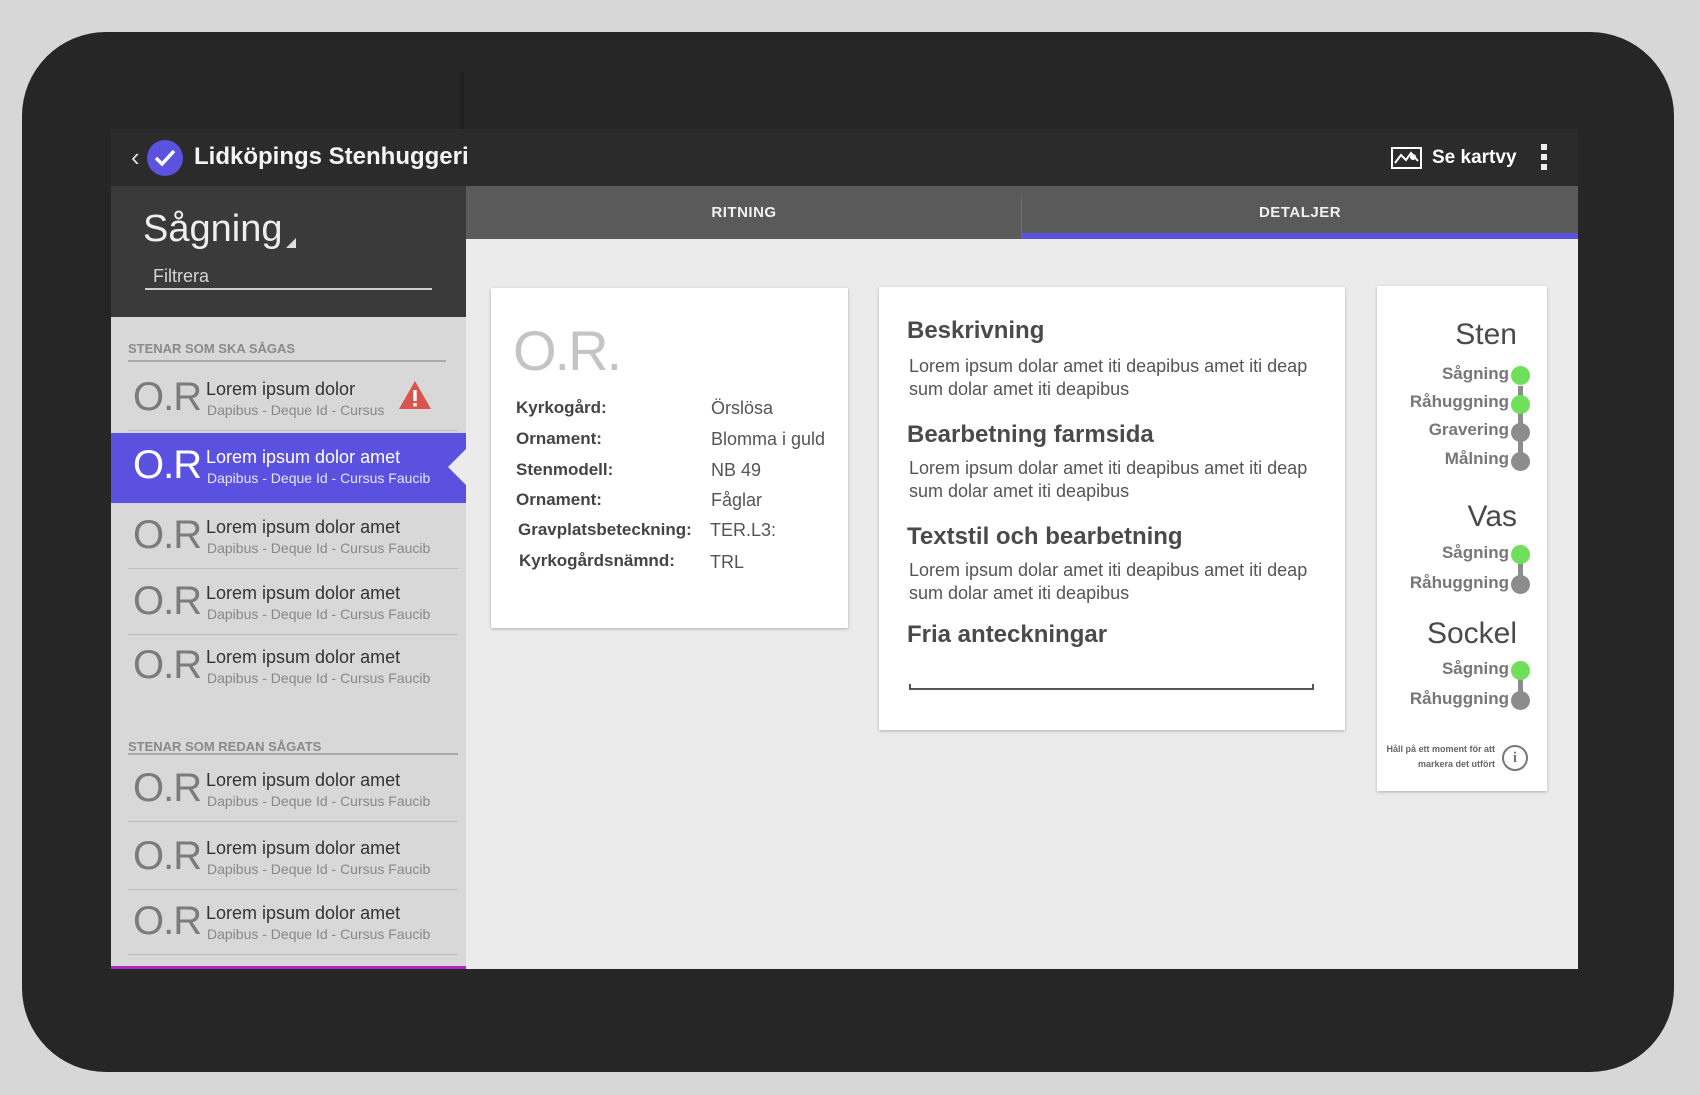 This screenshot has width=1700, height=1095. What do you see at coordinates (1300, 212) in the screenshot?
I see `tab-detaljer: DETALJER` at bounding box center [1300, 212].